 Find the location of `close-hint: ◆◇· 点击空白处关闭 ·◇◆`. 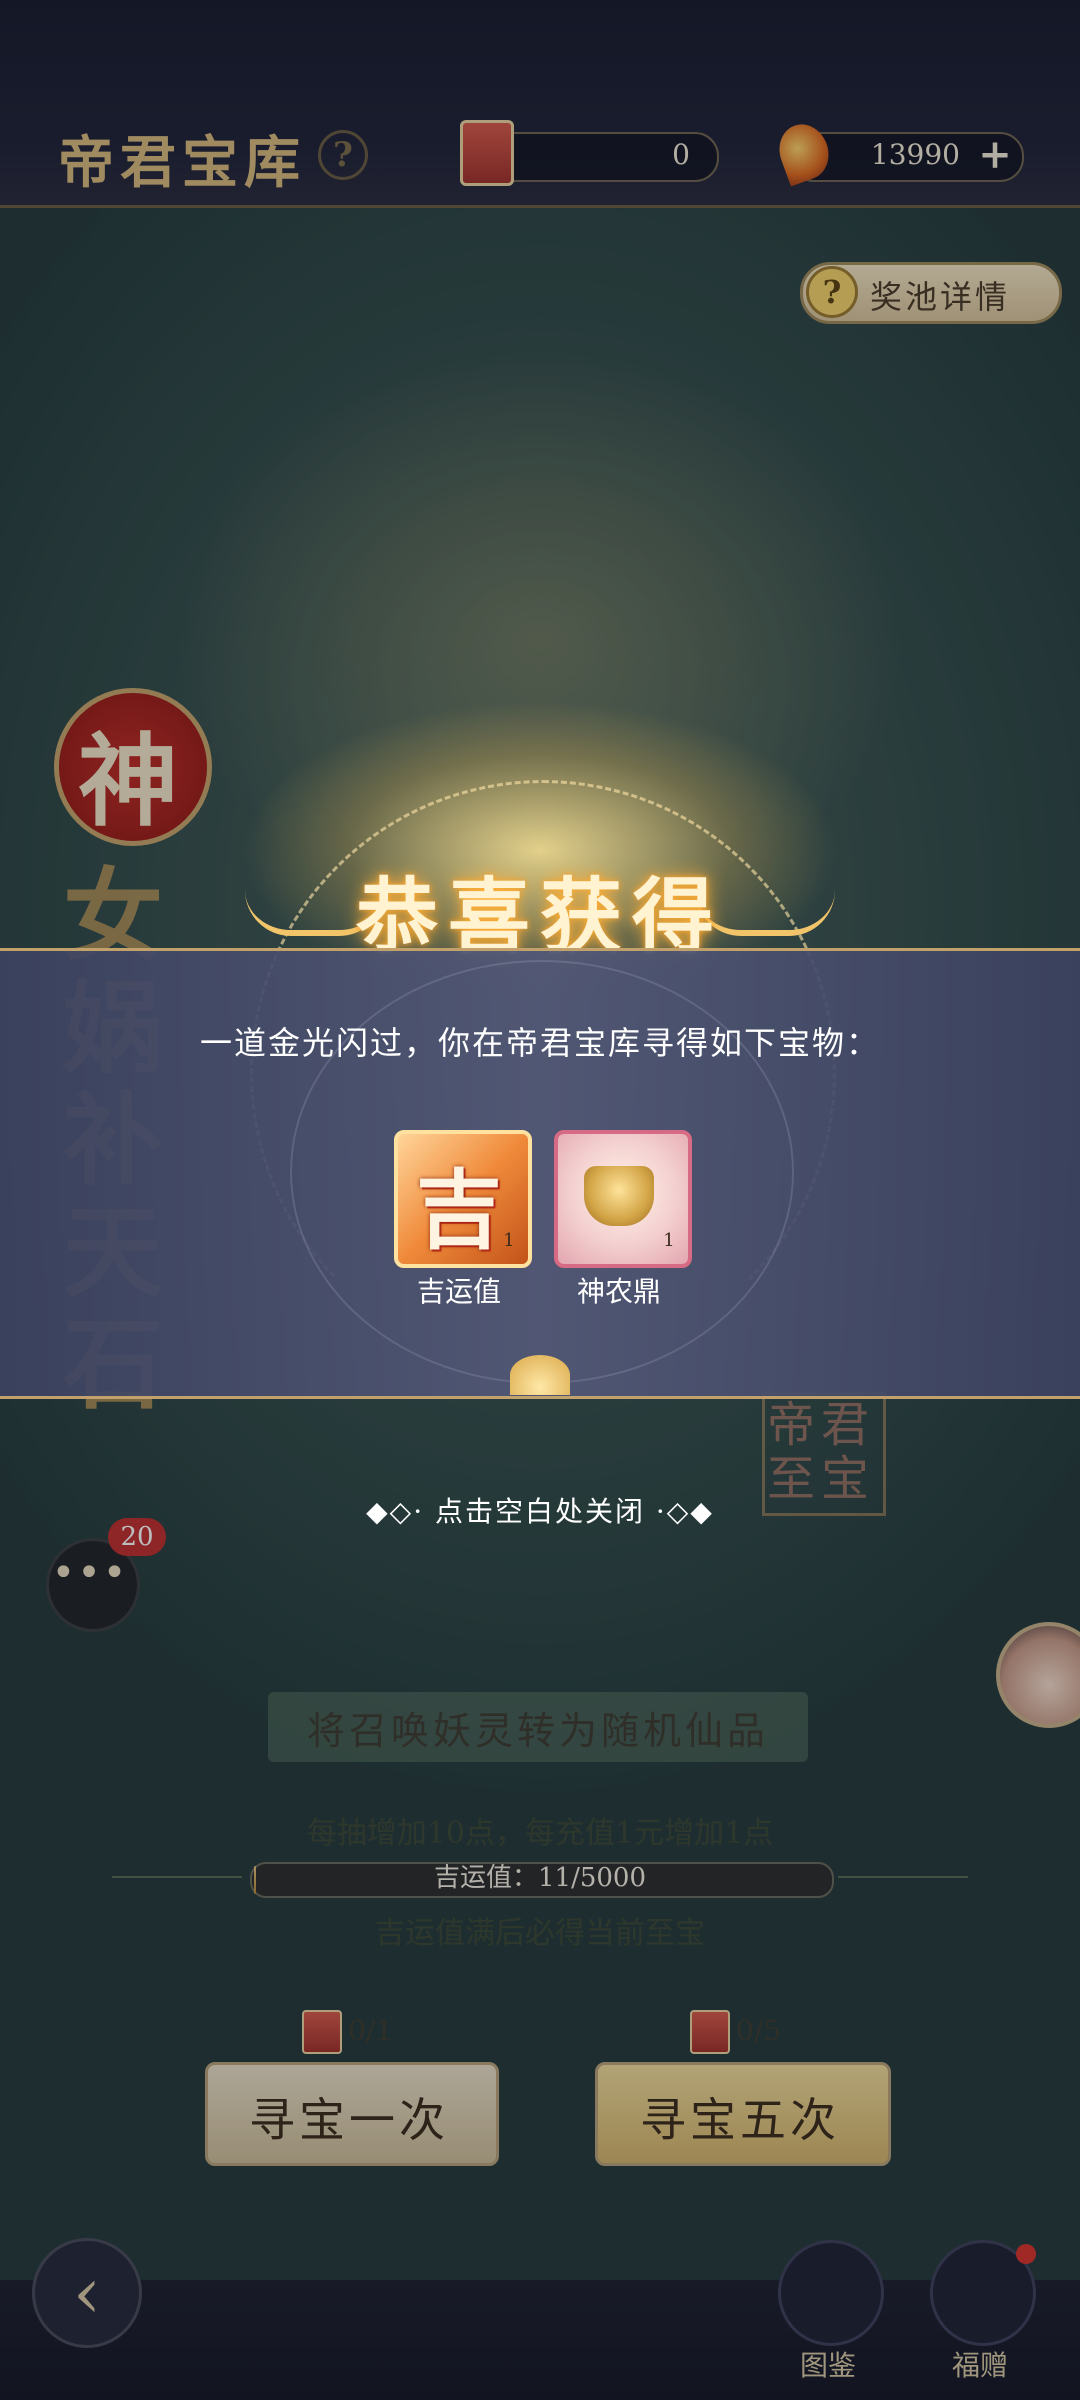

close-hint: ◆◇· 点击空白处关闭 ·◇◆ is located at coordinates (540, 1511).